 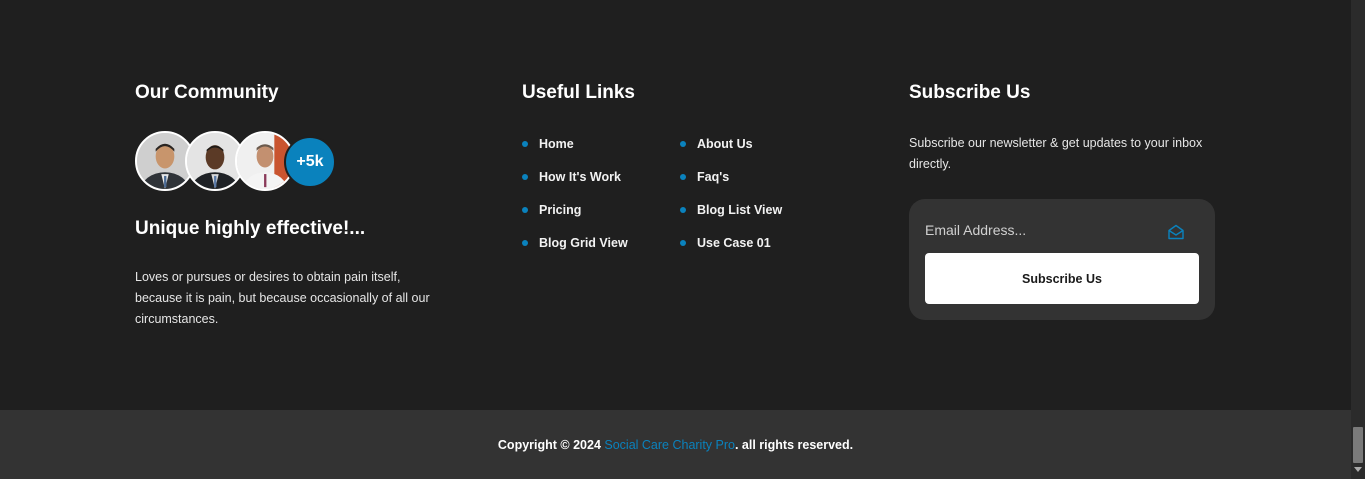 I want to click on link-blog-list-view: Blog List View, so click(x=755, y=210).